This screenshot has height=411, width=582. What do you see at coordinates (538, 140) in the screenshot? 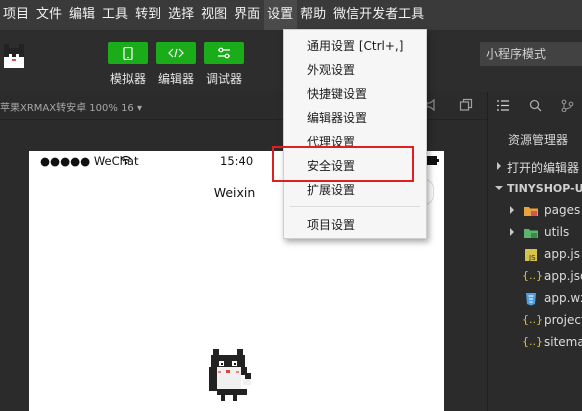
I see `explorer-title: 资源管理器` at bounding box center [538, 140].